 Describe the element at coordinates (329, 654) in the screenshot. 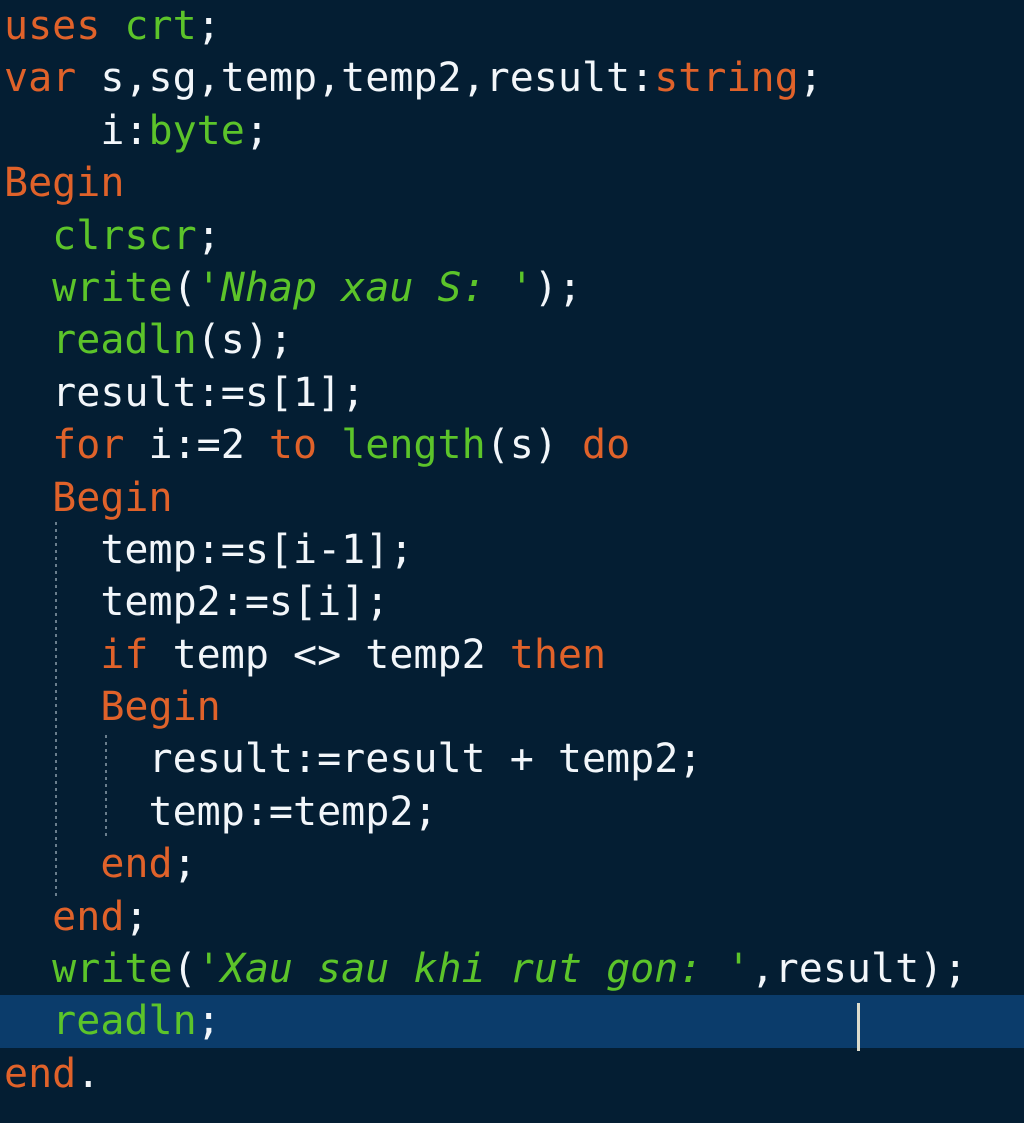

I see `code-token-id: temp <> temp2` at that location.